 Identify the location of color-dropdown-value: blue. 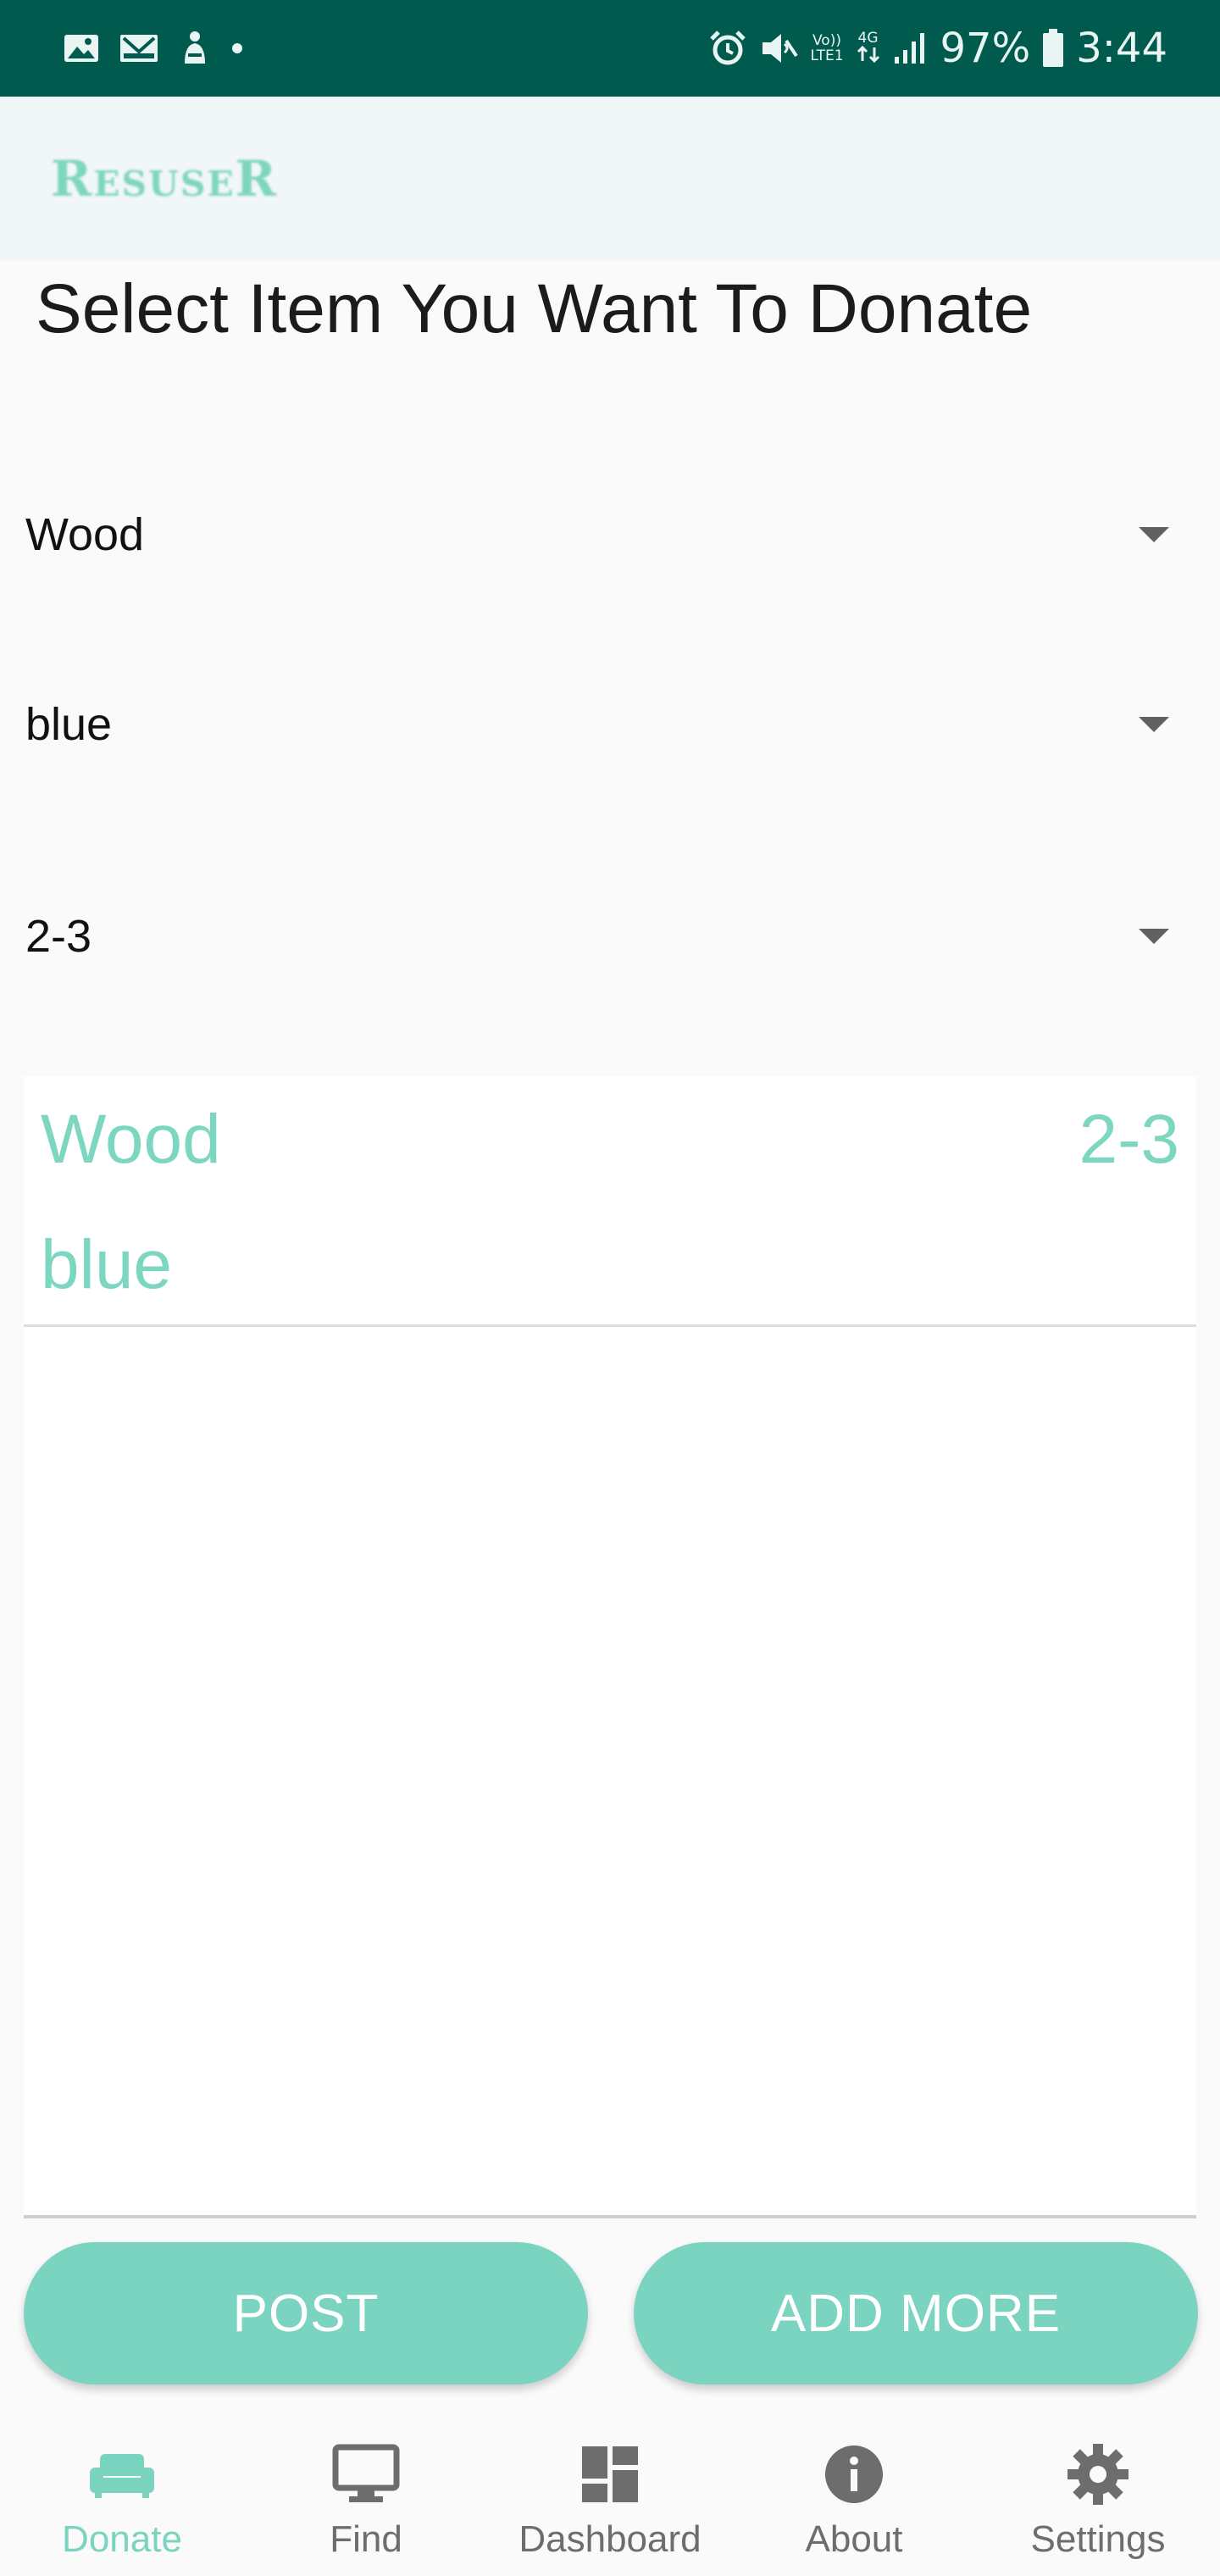
(69, 724).